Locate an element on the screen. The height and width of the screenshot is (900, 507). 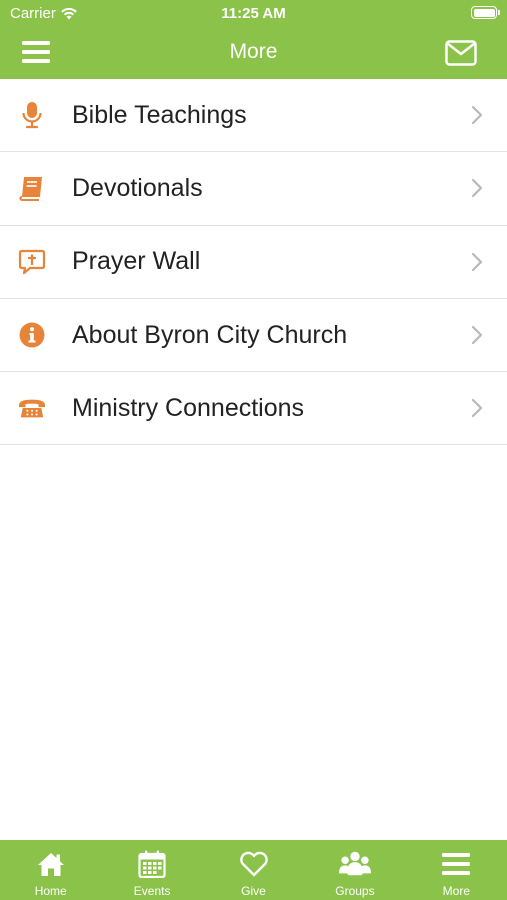
book-icon is located at coordinates (32, 188).